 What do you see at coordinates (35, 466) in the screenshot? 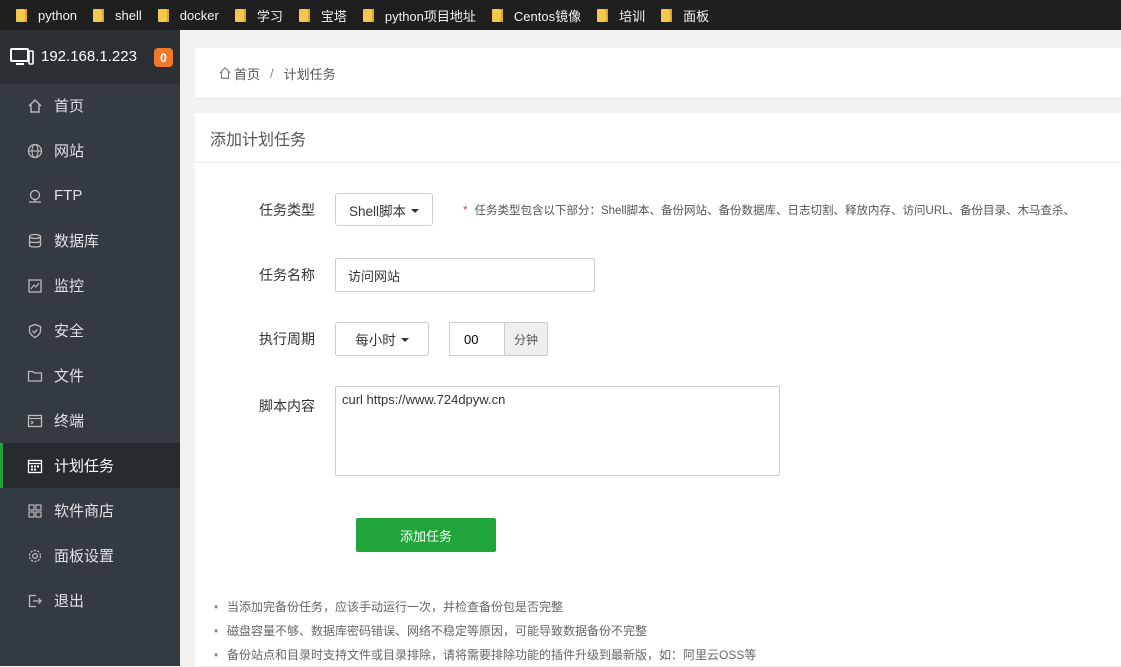
I see `calendar-icon` at bounding box center [35, 466].